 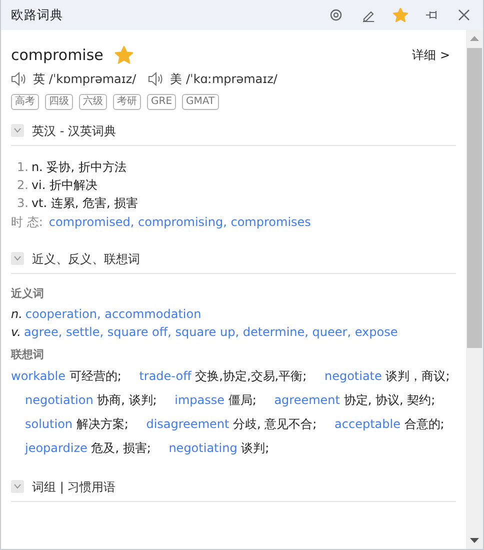 What do you see at coordinates (474, 198) in the screenshot?
I see `scrollbar-thumb` at bounding box center [474, 198].